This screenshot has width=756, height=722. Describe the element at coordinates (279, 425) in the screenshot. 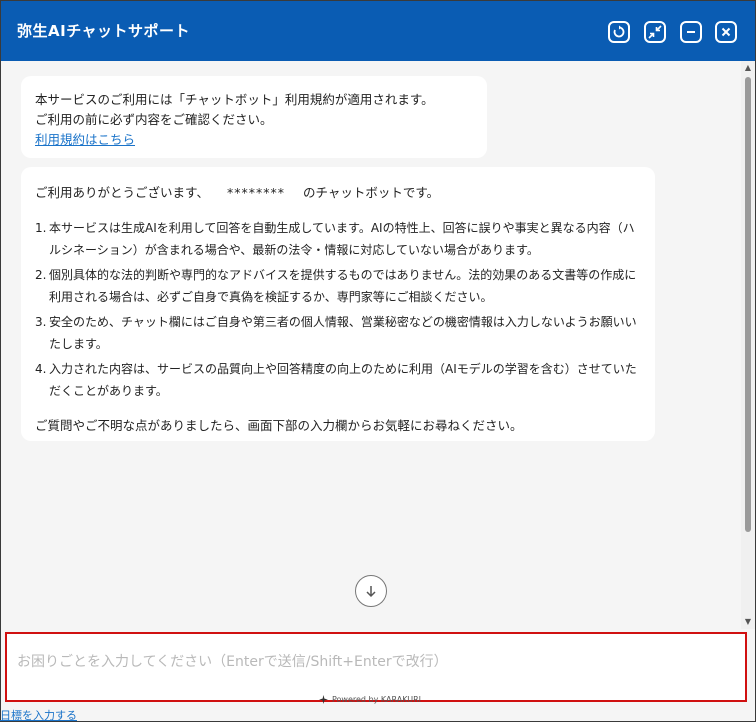

I see `welcome-outro: ご質問やご不明な点がありましたら、画面下部の入力欄からお気軽にお尋ねください。` at that location.